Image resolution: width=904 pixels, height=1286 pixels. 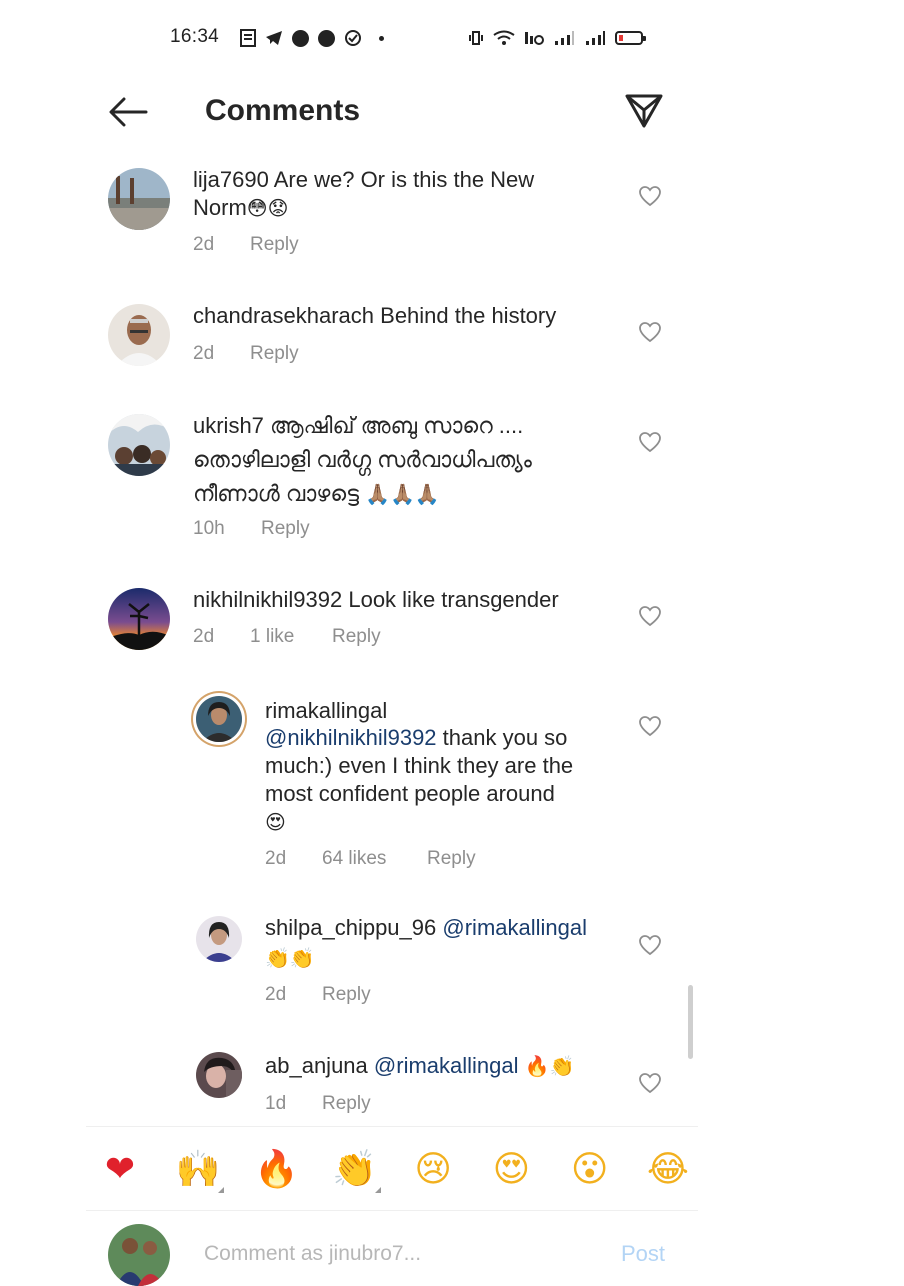 I want to click on reply-meta: 2d Reply, so click(x=318, y=995).